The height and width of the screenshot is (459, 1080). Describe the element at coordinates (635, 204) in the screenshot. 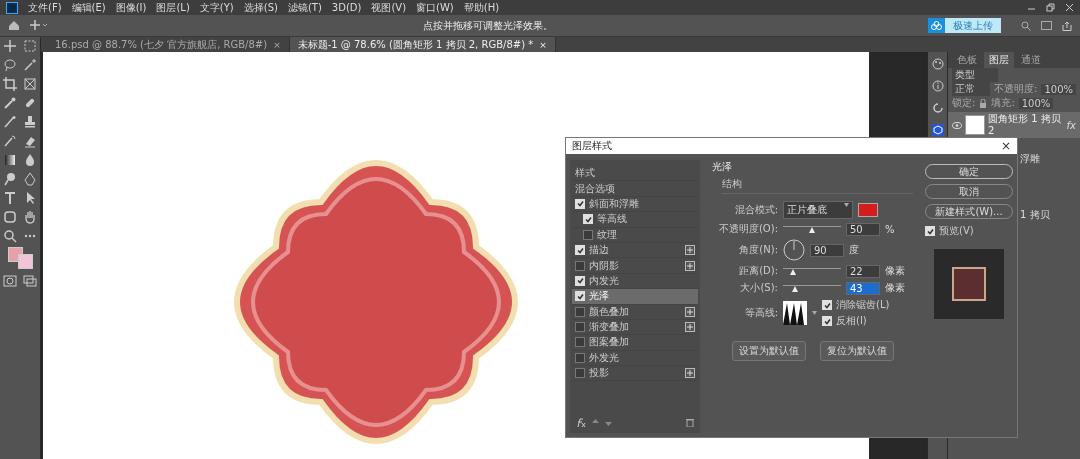

I see `style-item: 斜面和浮雕` at that location.